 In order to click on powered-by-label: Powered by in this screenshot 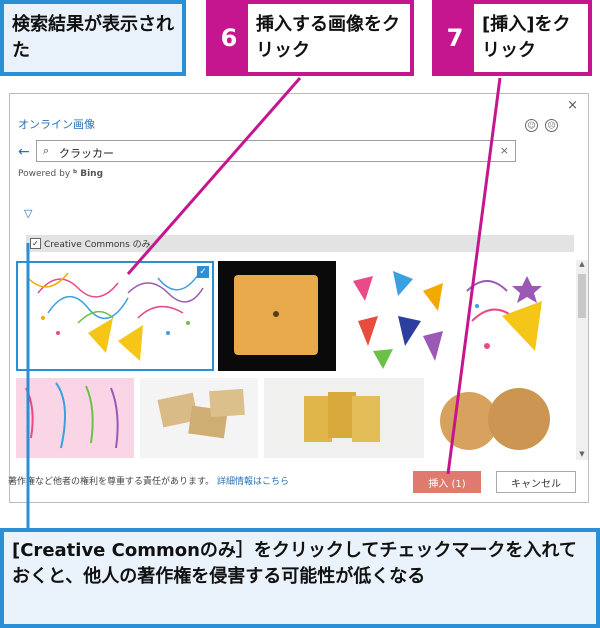, I will do `click(44, 174)`.